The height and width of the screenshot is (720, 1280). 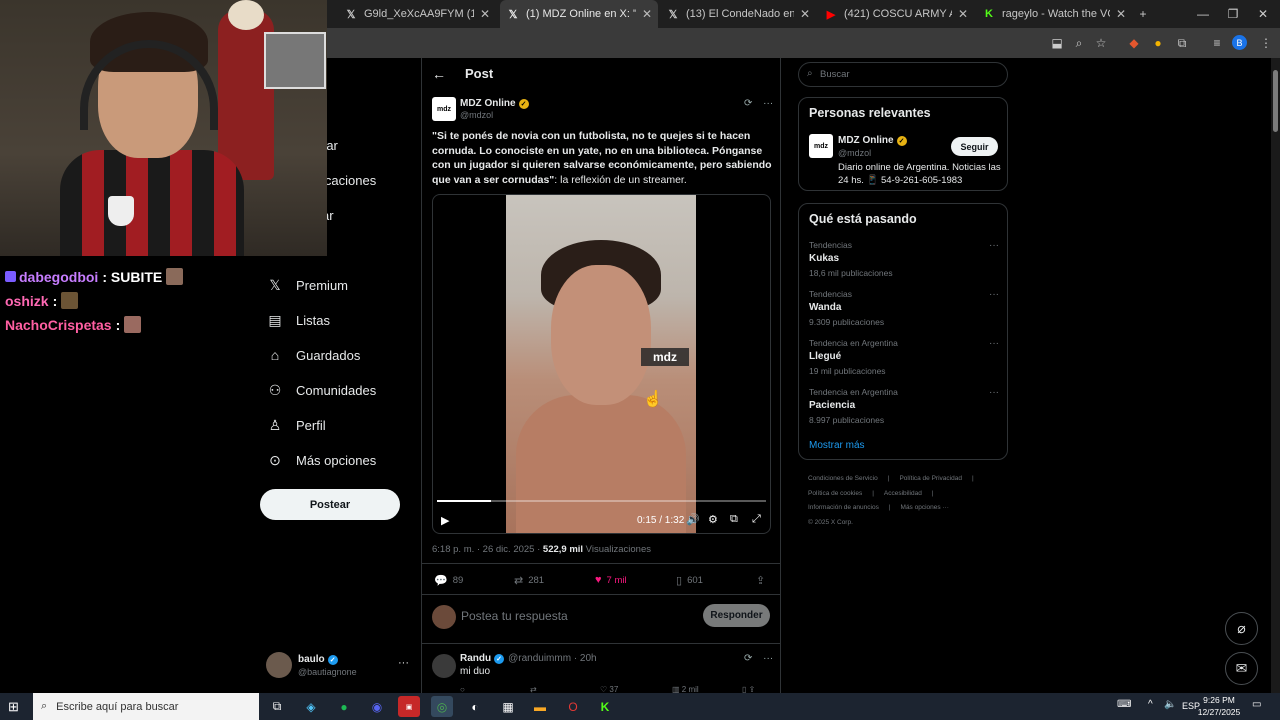 I want to click on share-stat: ⇪, so click(x=763, y=580).